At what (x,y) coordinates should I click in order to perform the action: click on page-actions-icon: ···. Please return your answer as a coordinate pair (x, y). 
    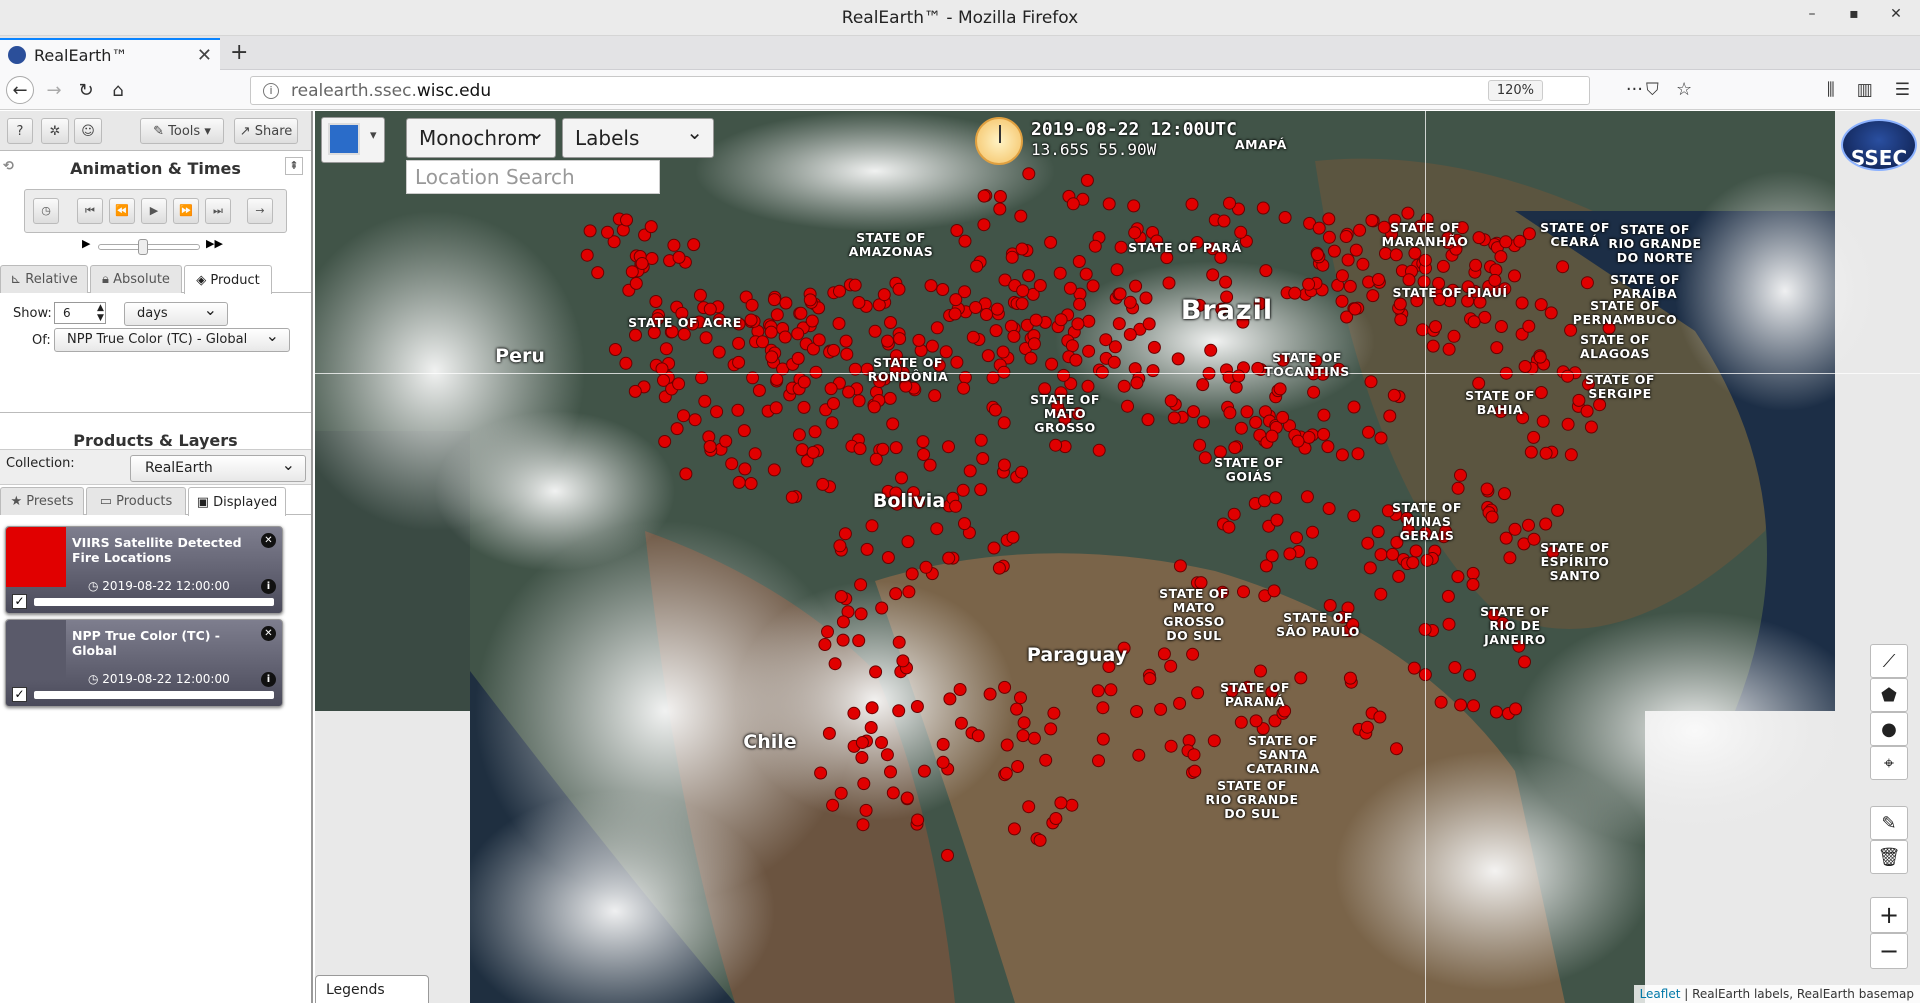
    Looking at the image, I should click on (1634, 89).